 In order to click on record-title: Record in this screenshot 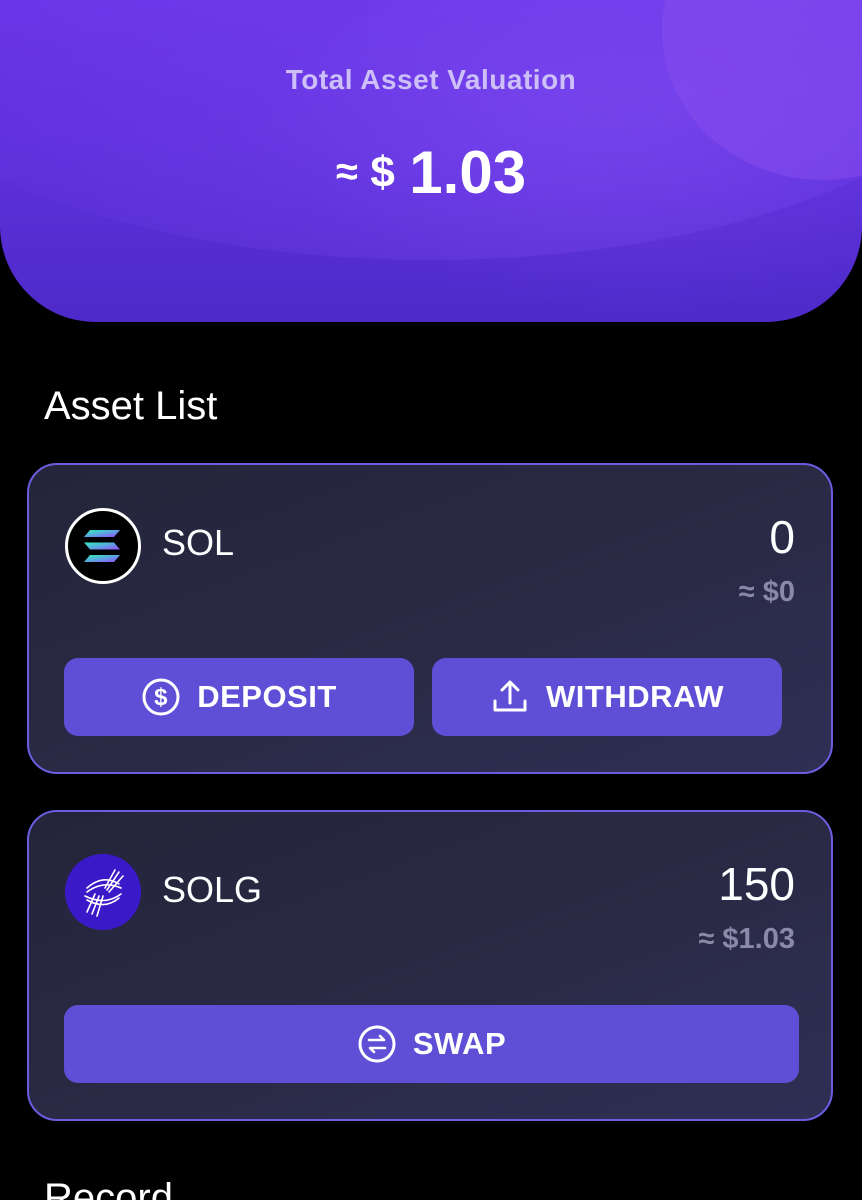, I will do `click(108, 1188)`.